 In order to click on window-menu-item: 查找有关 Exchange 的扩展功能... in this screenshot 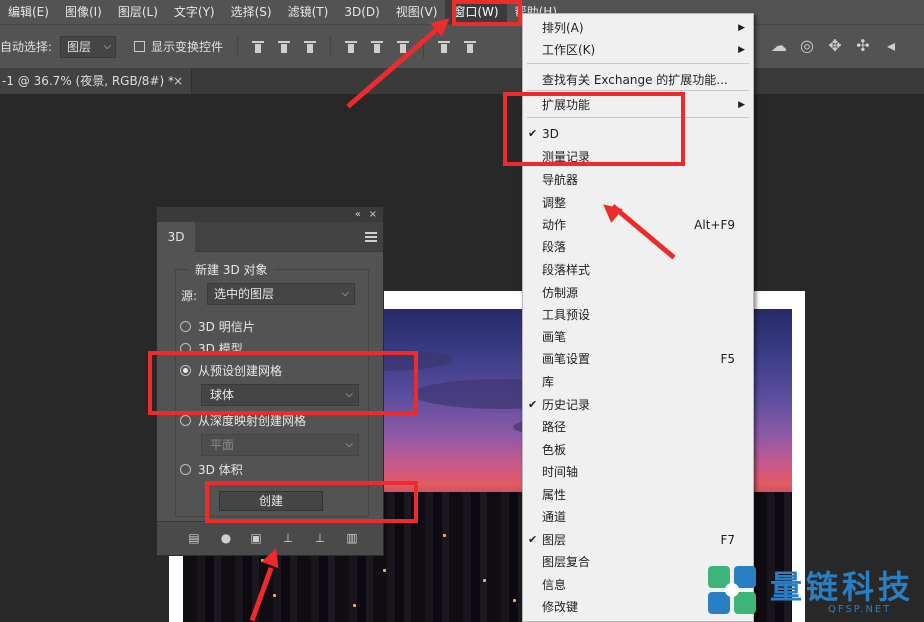, I will do `click(638, 80)`.